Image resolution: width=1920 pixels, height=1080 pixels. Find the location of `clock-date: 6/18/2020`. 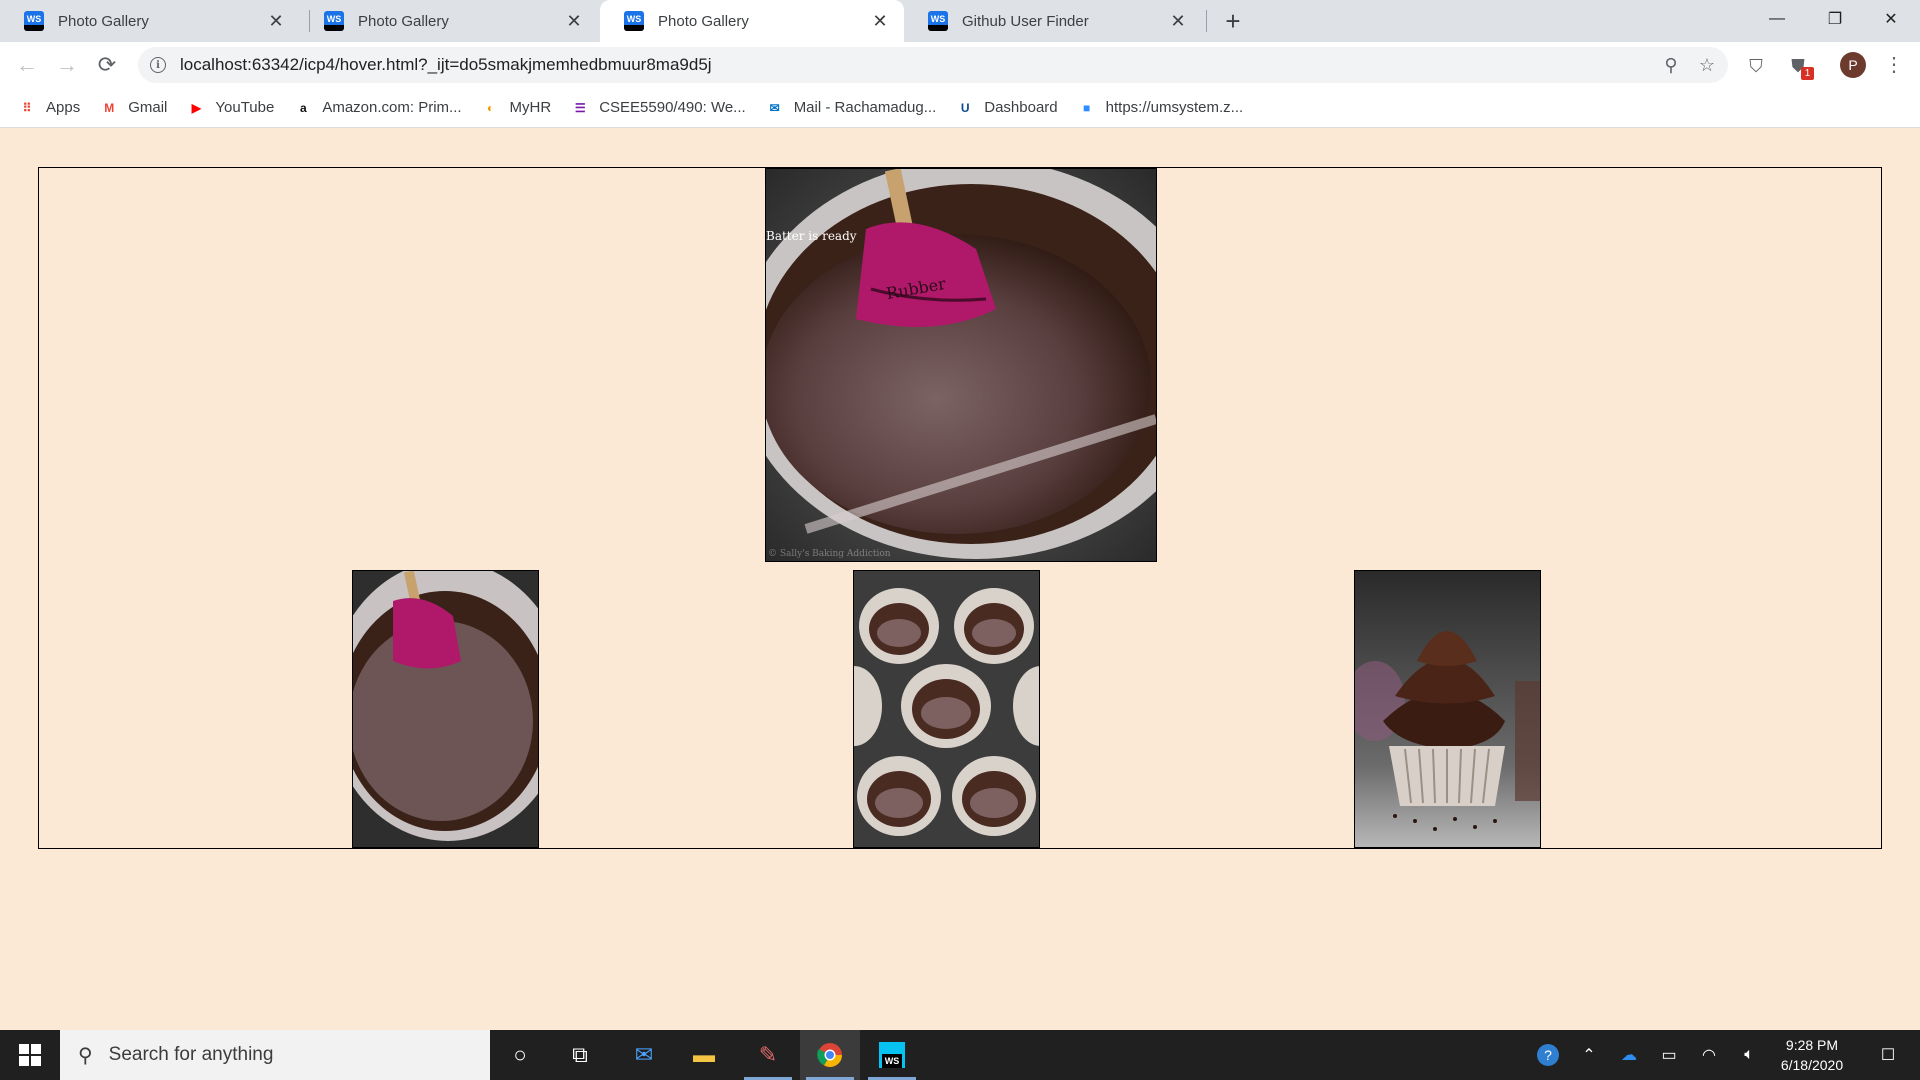

clock-date: 6/18/2020 is located at coordinates (1812, 1065).